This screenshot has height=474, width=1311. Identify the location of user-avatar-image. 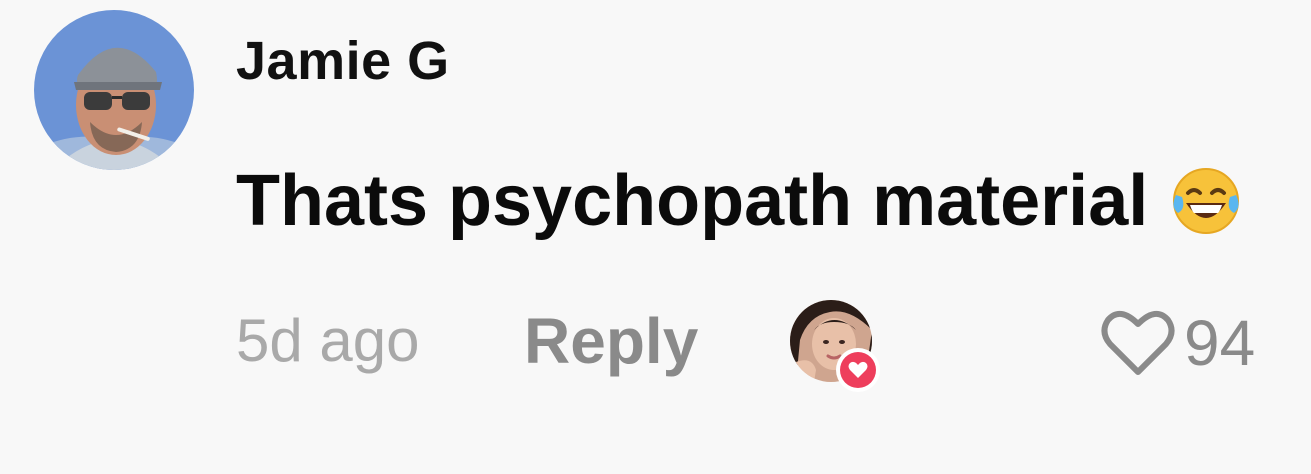
(114, 90).